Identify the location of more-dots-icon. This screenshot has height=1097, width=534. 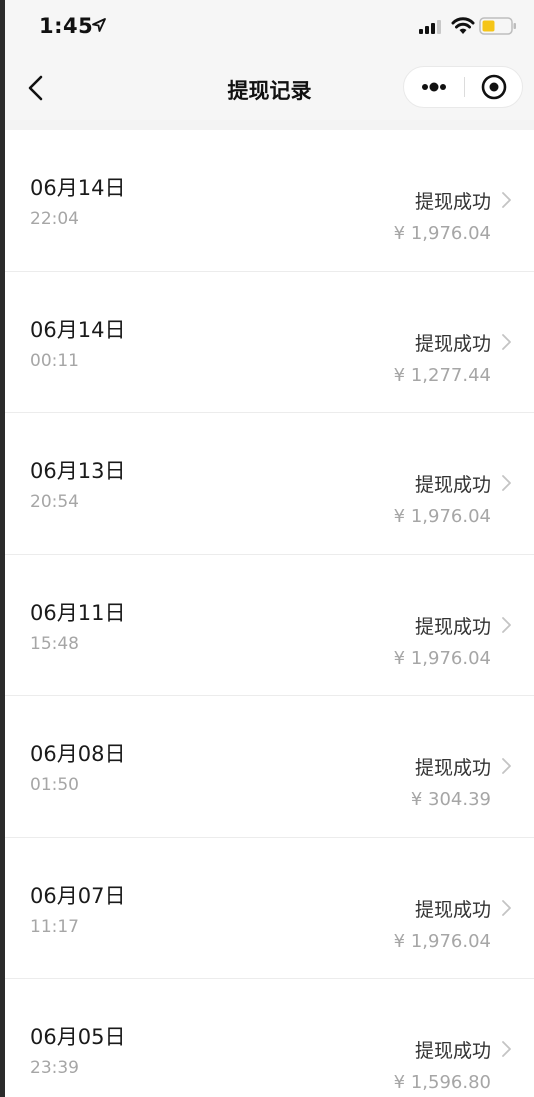
(434, 87).